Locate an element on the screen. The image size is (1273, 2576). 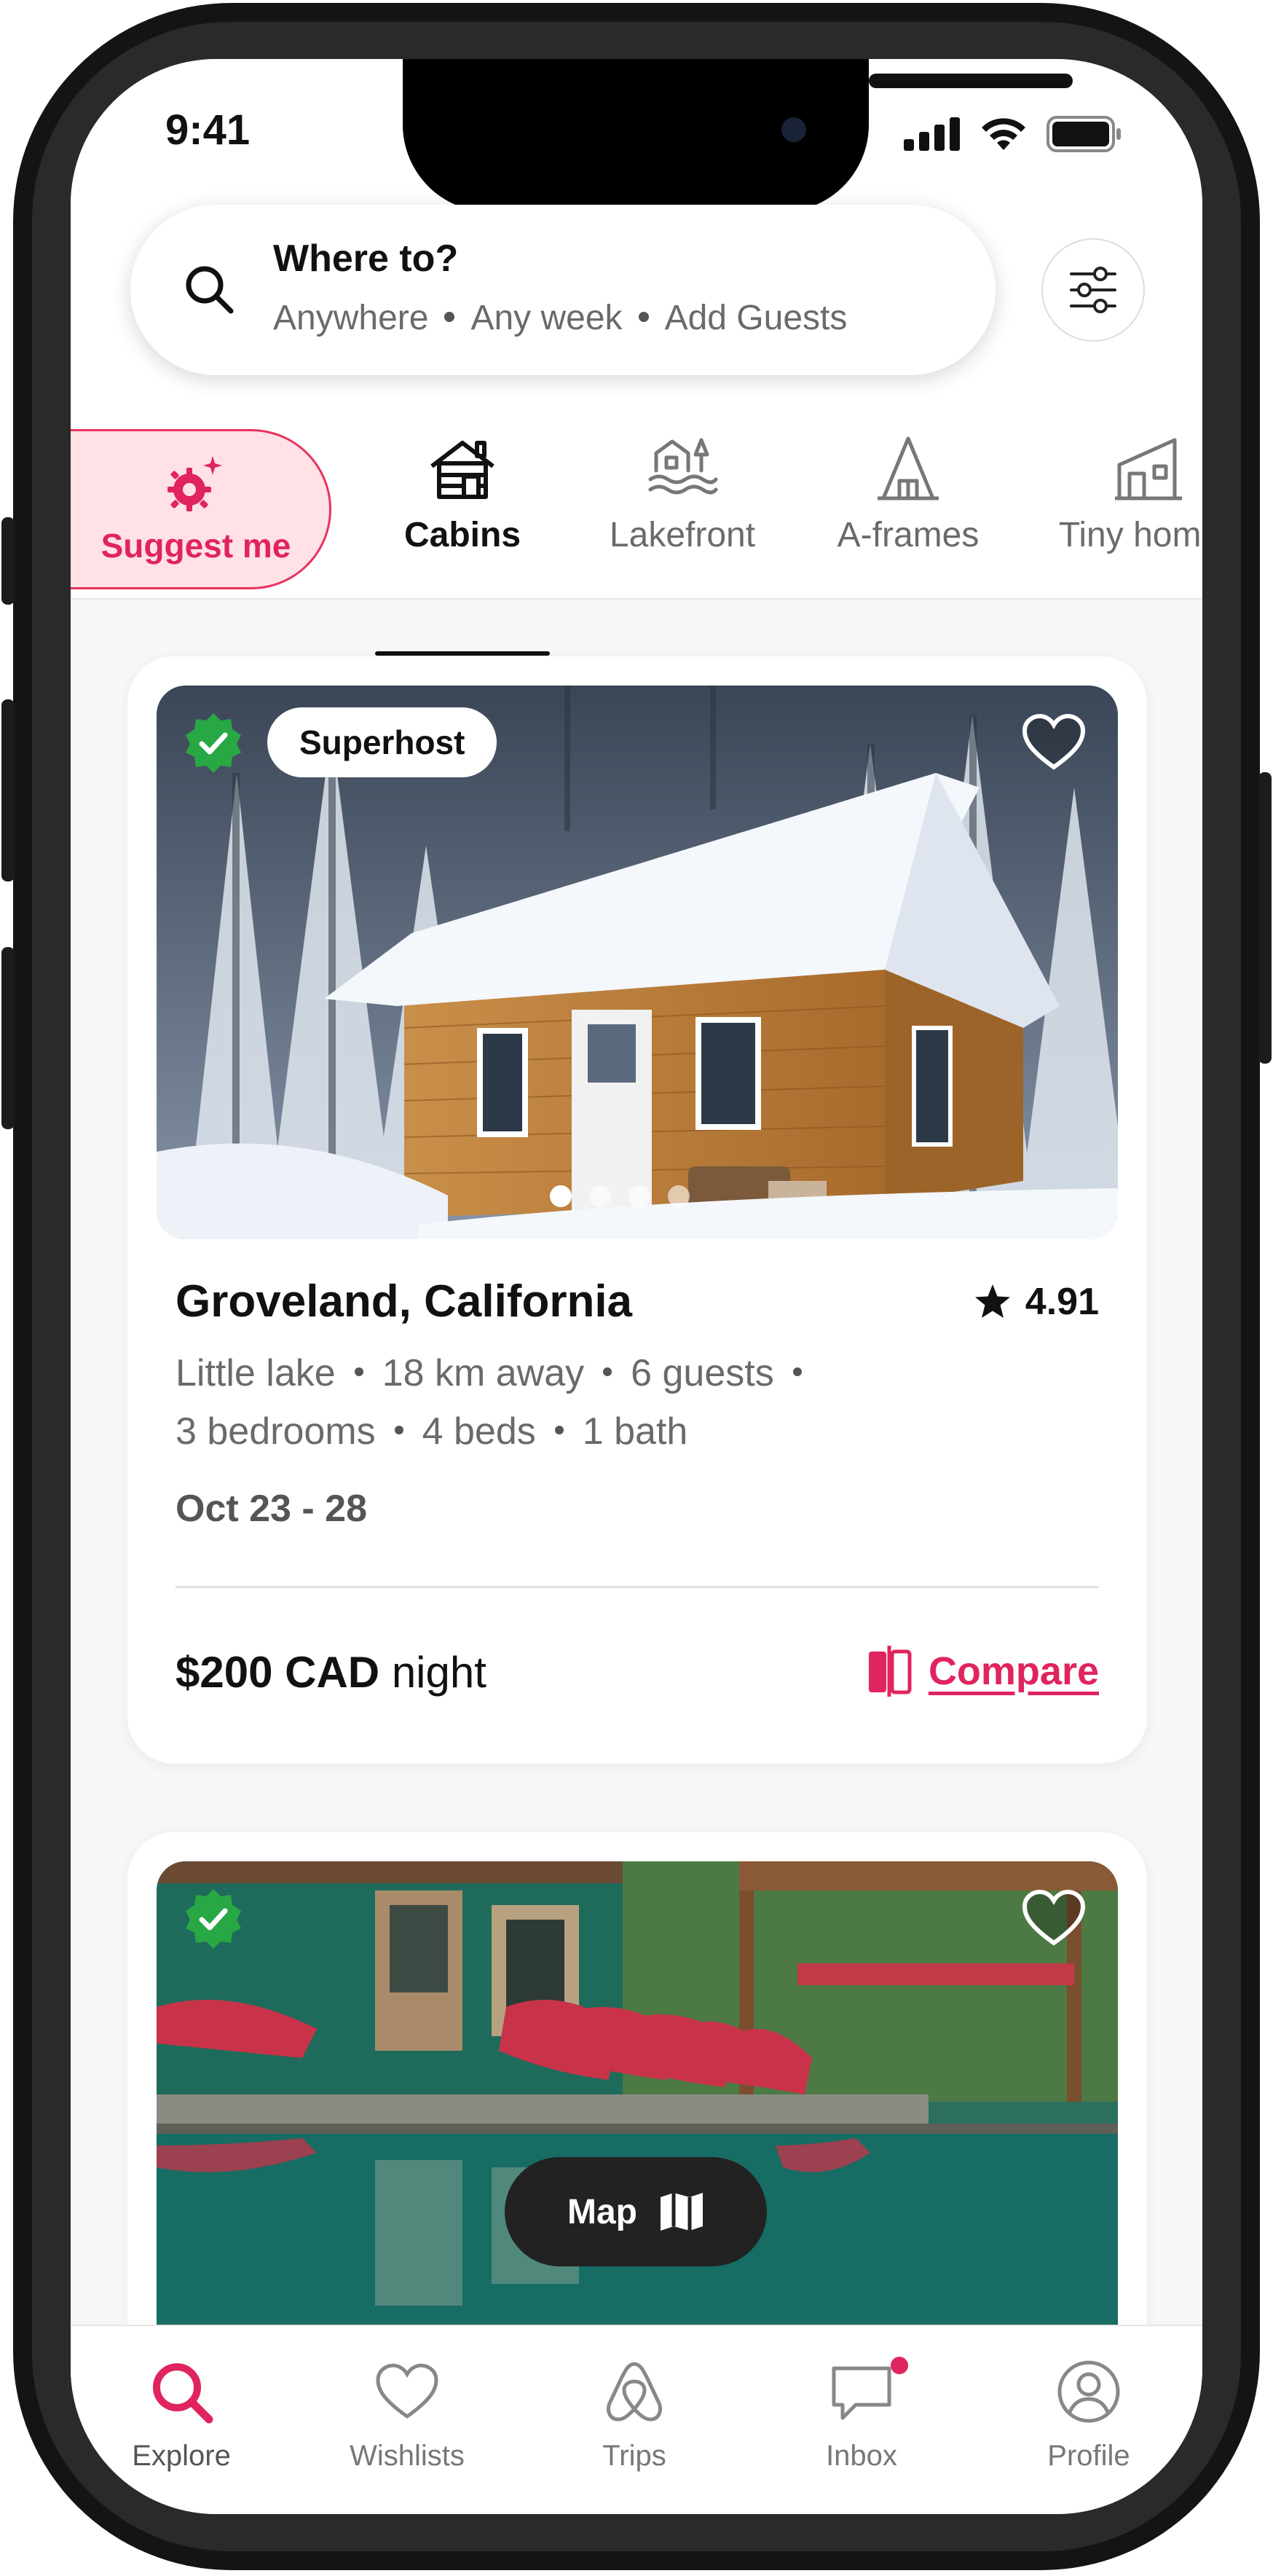
active-category-indicator is located at coordinates (462, 653).